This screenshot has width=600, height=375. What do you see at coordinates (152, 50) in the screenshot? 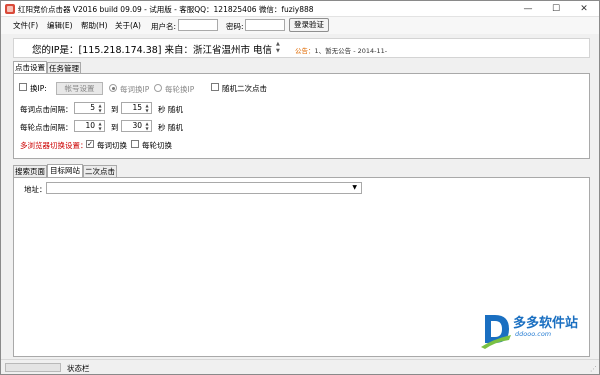
I see `ip-info-text: 您的IP是：[115.218.174.38] 来自：浙江省温州市 电信` at bounding box center [152, 50].